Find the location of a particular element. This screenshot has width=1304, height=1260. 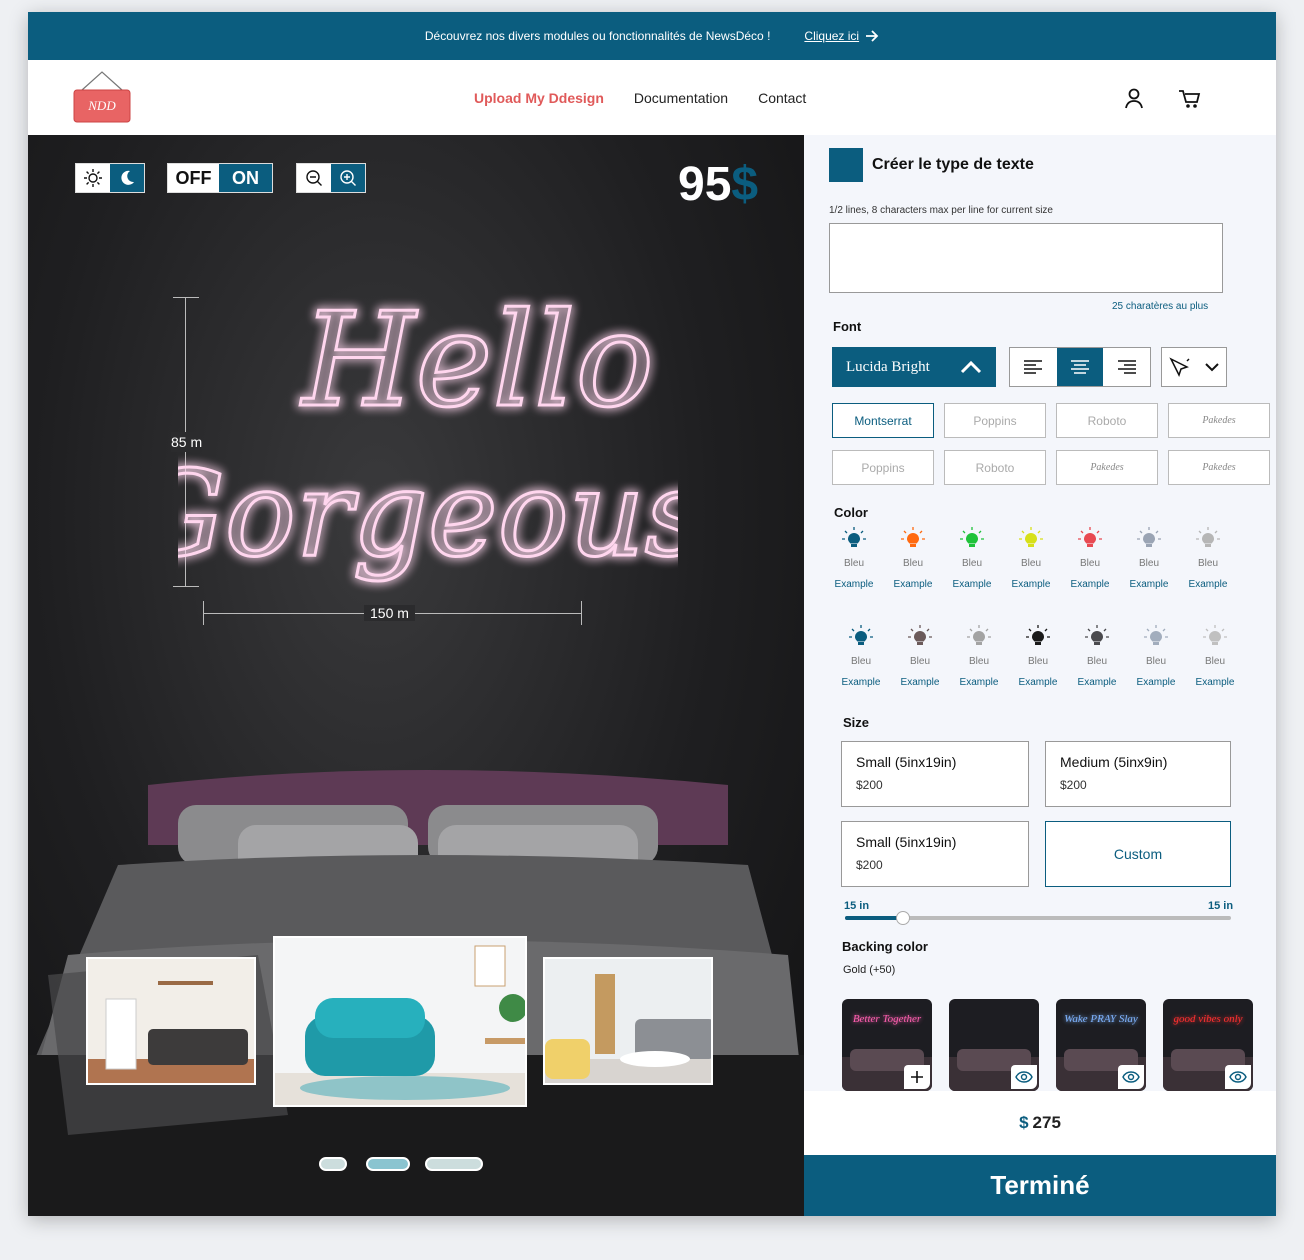

backing-text: Better Together is located at coordinates (887, 1019).